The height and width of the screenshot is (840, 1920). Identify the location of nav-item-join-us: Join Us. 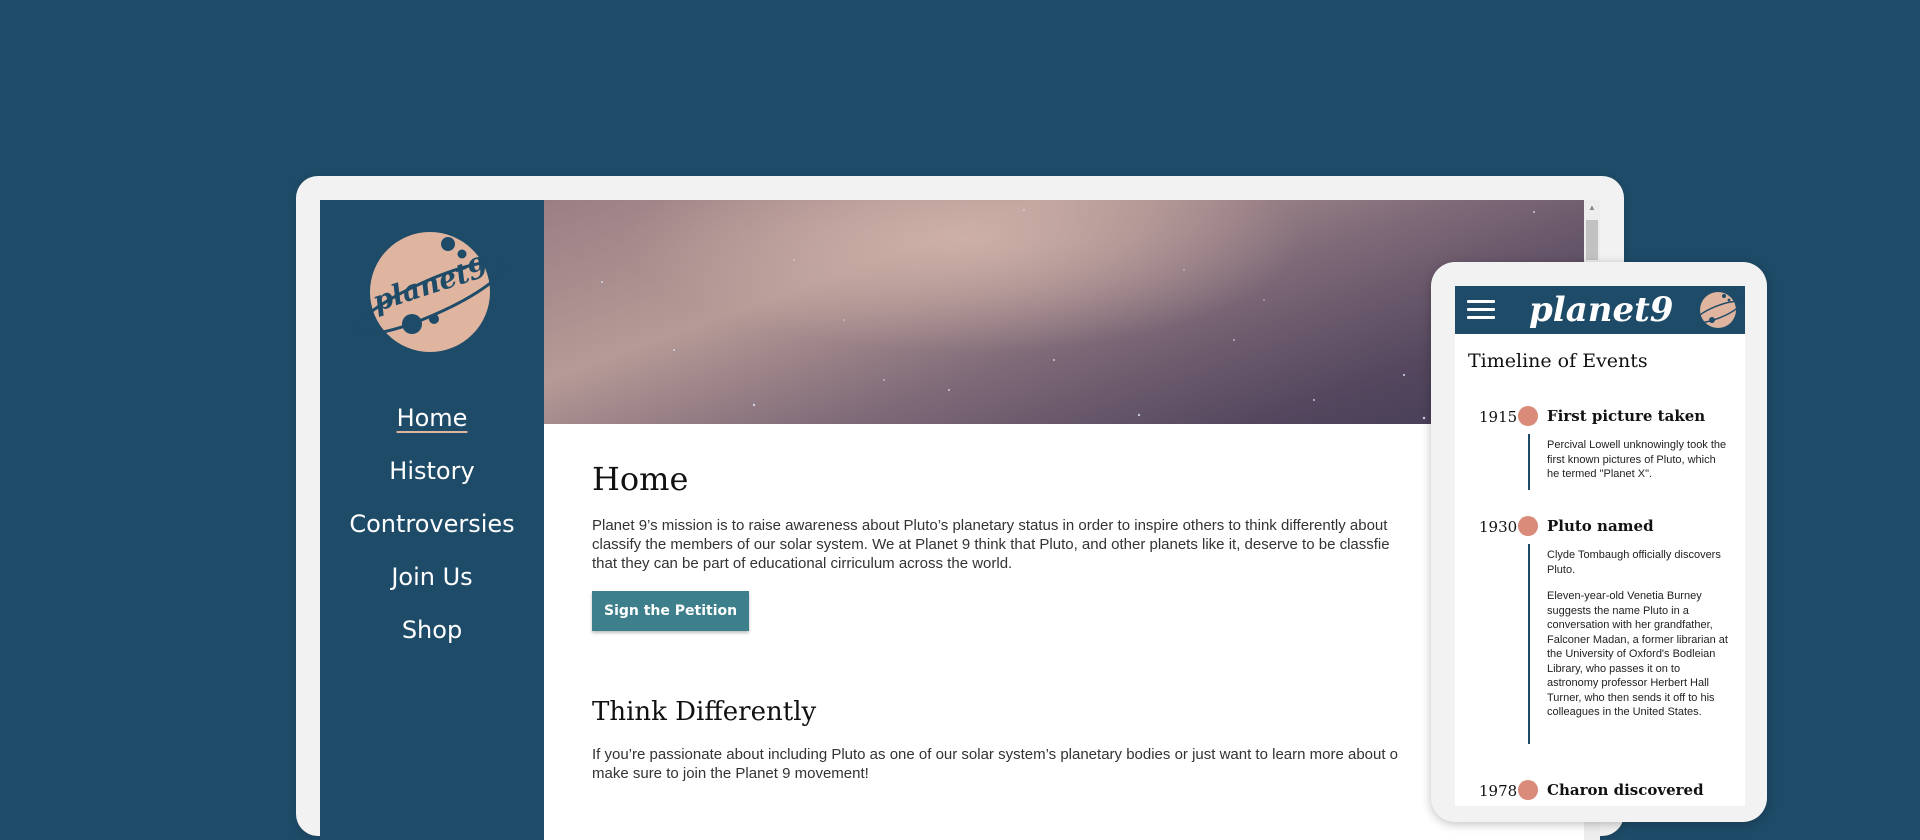
(432, 577).